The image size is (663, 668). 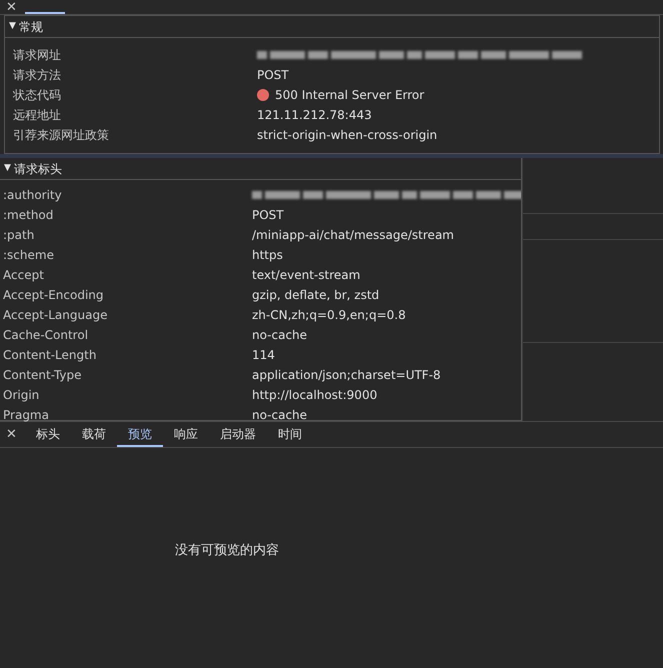 What do you see at coordinates (53, 295) in the screenshot?
I see `header-name: Accept-Encoding` at bounding box center [53, 295].